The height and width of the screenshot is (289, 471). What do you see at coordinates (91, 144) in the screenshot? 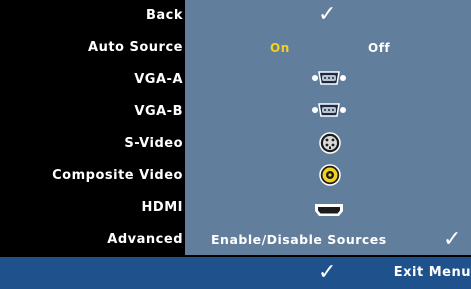
I see `menu-item-s-video: S-Video` at bounding box center [91, 144].